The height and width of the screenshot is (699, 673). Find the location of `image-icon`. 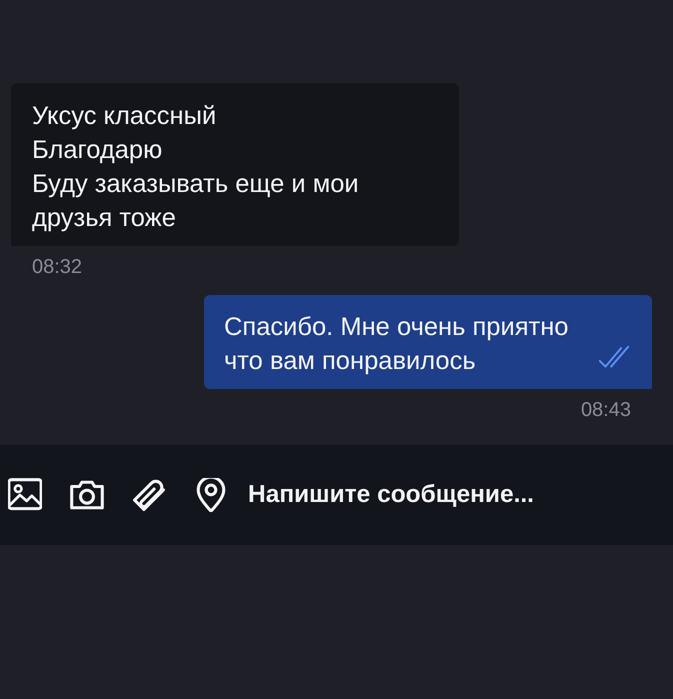

image-icon is located at coordinates (25, 495).